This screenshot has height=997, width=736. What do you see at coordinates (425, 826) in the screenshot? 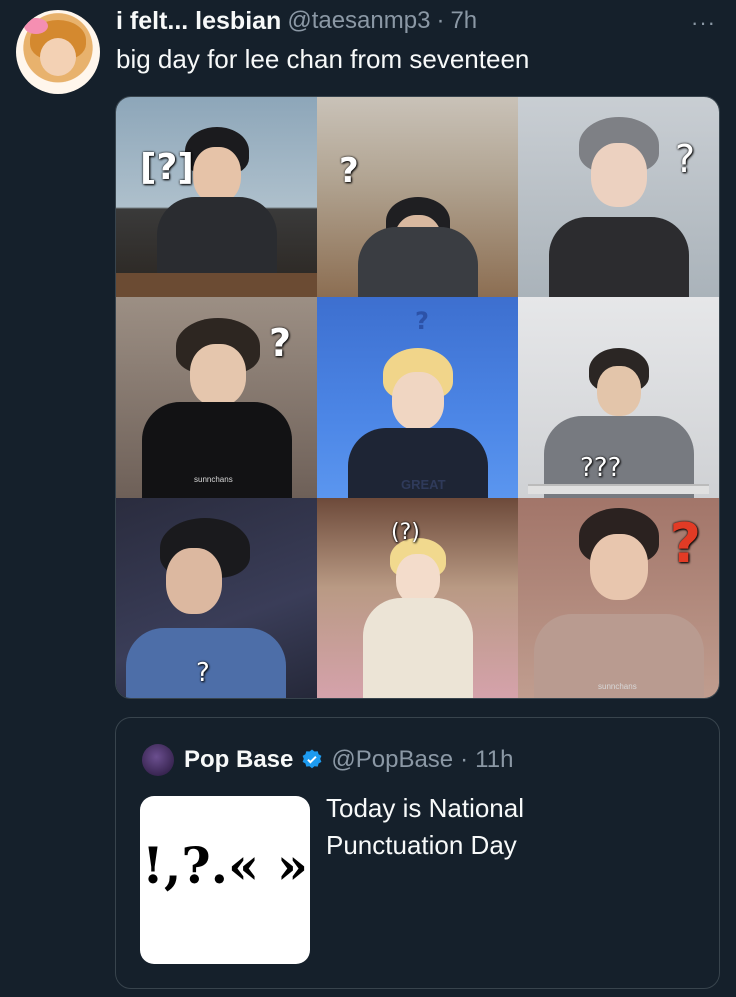
I see `quoted-text: Today is National Punctuation Day` at bounding box center [425, 826].